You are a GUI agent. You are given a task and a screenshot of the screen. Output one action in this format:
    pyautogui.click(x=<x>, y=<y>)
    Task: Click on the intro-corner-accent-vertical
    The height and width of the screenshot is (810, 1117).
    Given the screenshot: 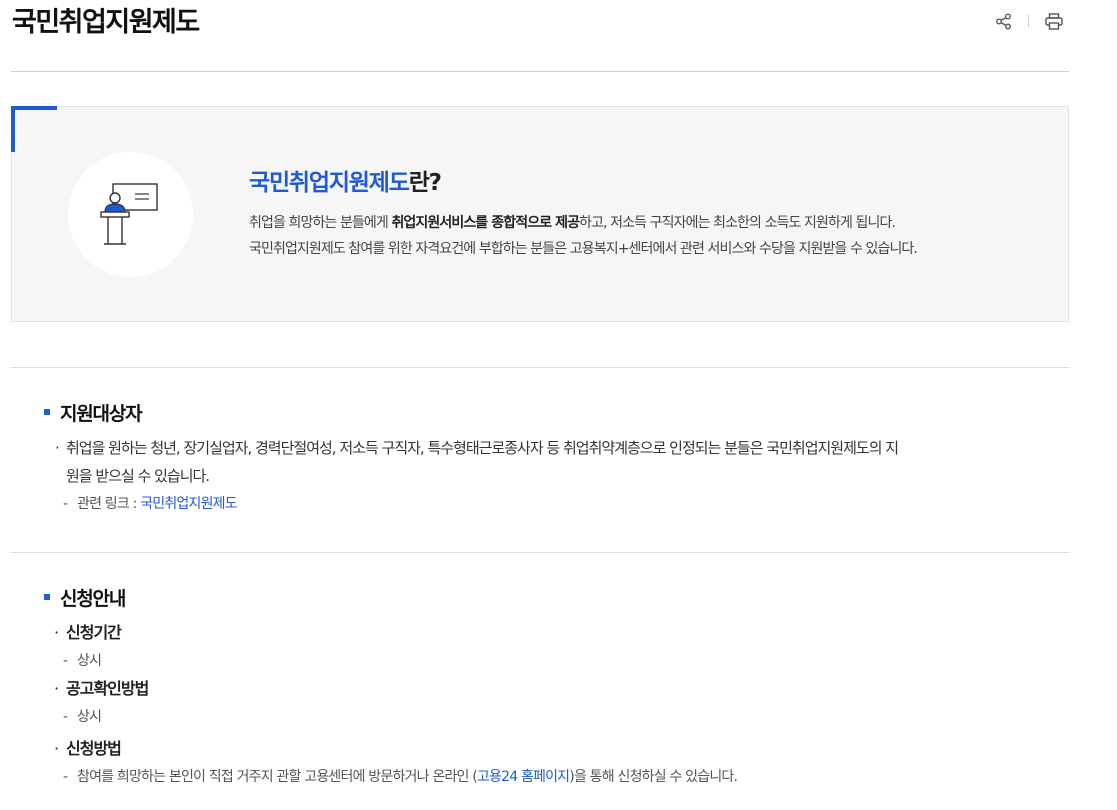 What is the action you would take?
    pyautogui.click(x=13, y=129)
    